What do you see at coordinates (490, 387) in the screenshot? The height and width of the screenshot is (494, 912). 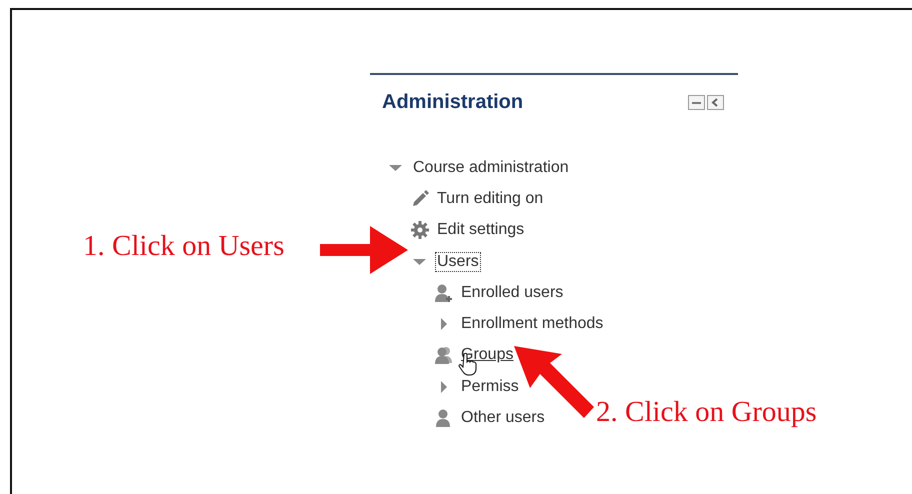 I see `tree-item-link: Permiss` at bounding box center [490, 387].